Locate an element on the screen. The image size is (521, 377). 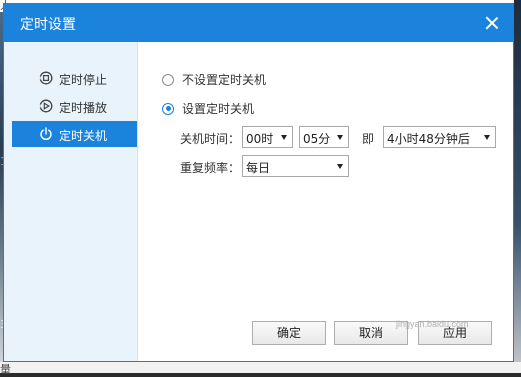
background-bottom-strip is located at coordinates (260, 367).